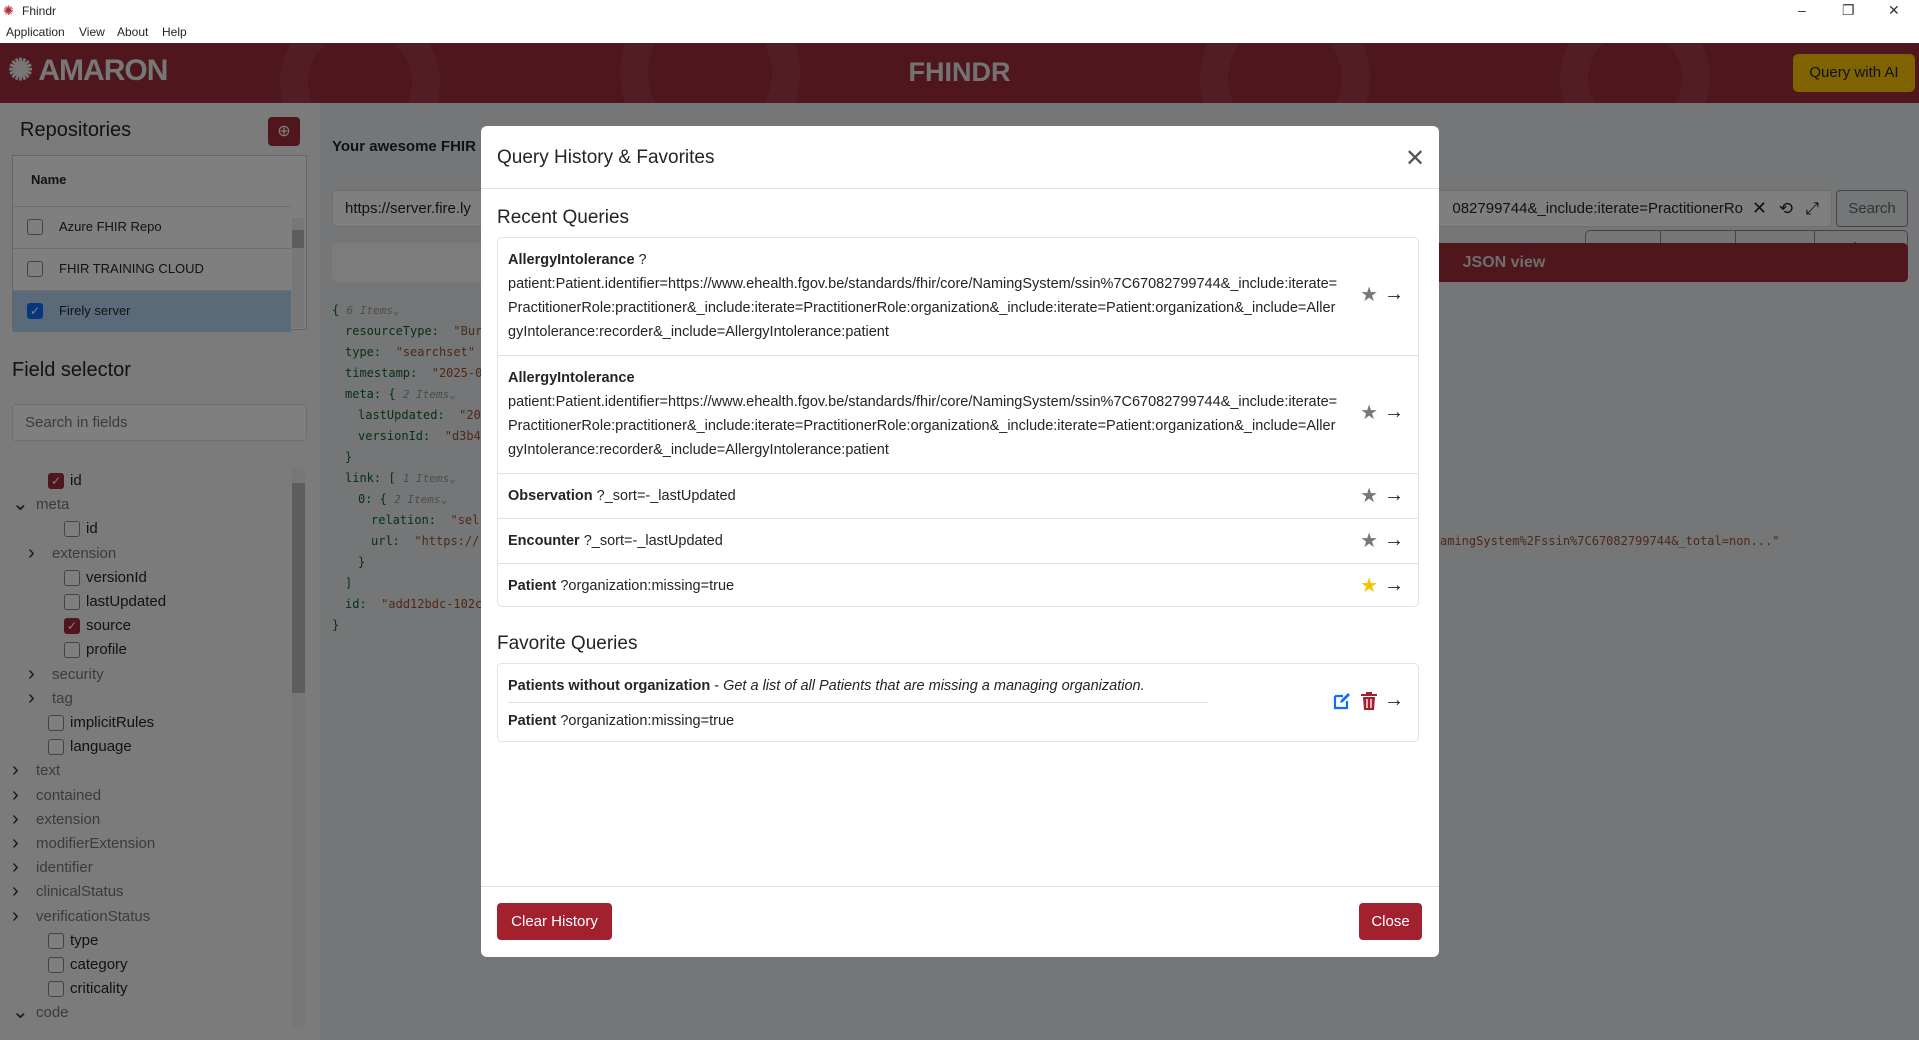 The height and width of the screenshot is (1040, 1919). What do you see at coordinates (1894, 10) in the screenshot?
I see `close-window-button: ✕` at bounding box center [1894, 10].